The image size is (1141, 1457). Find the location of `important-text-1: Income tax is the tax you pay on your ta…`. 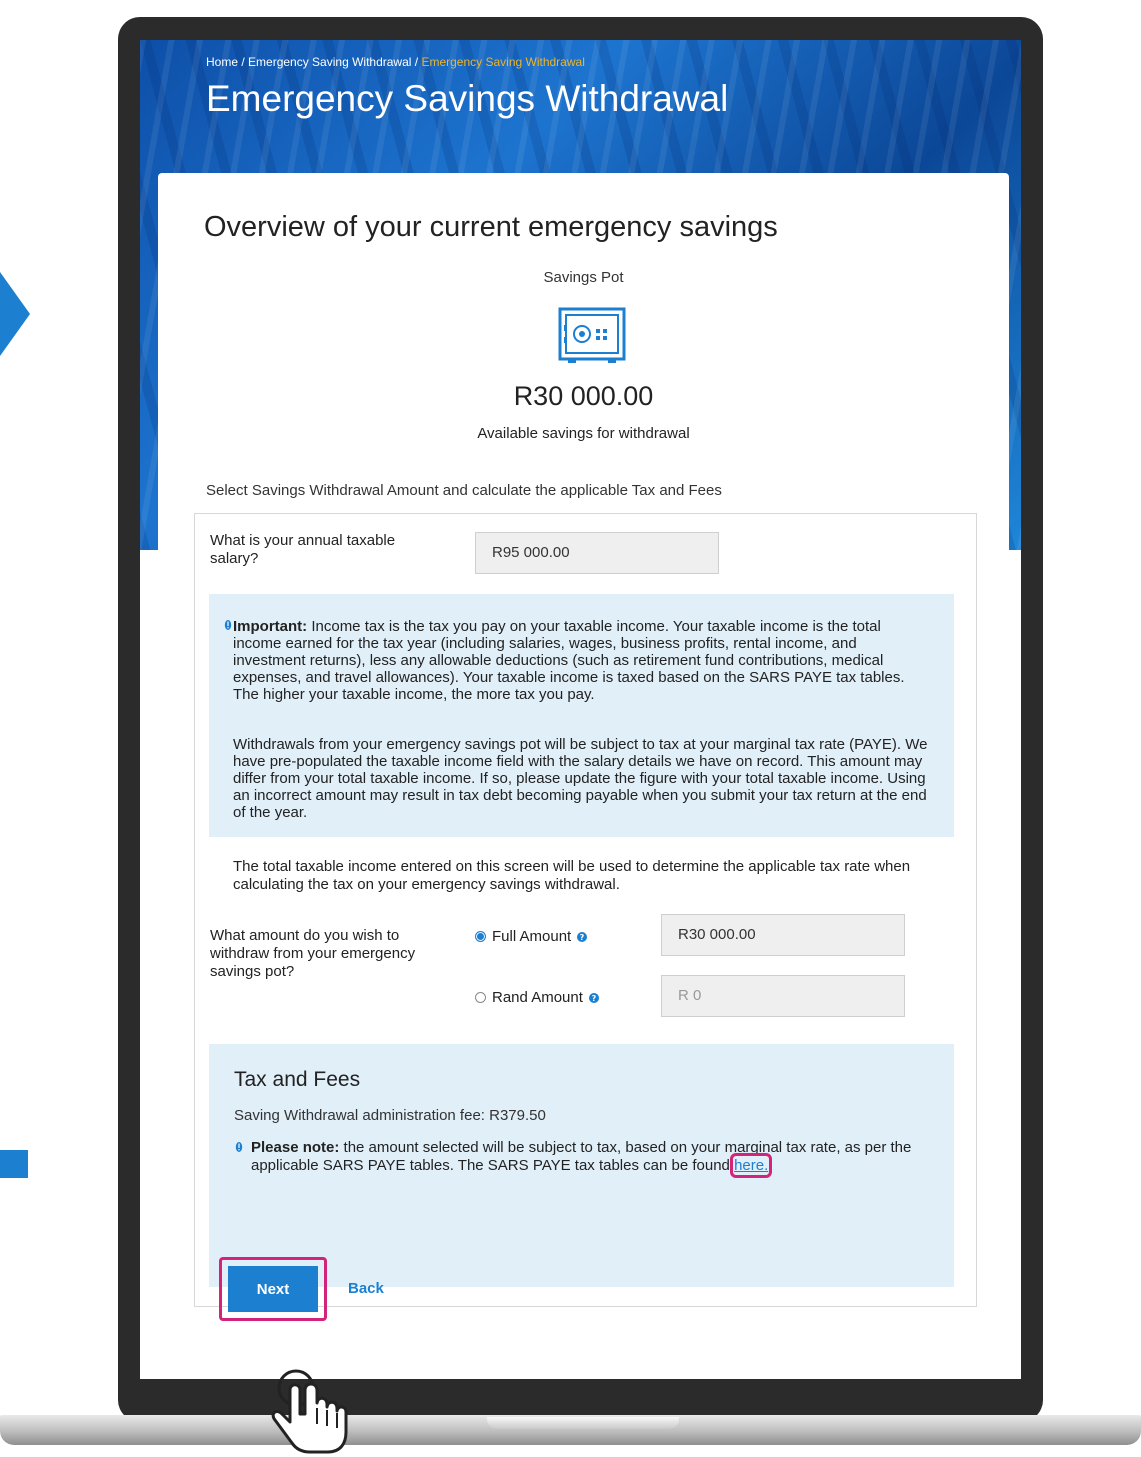

important-text-1: Income tax is the tax you pay on your ta… is located at coordinates (569, 660).